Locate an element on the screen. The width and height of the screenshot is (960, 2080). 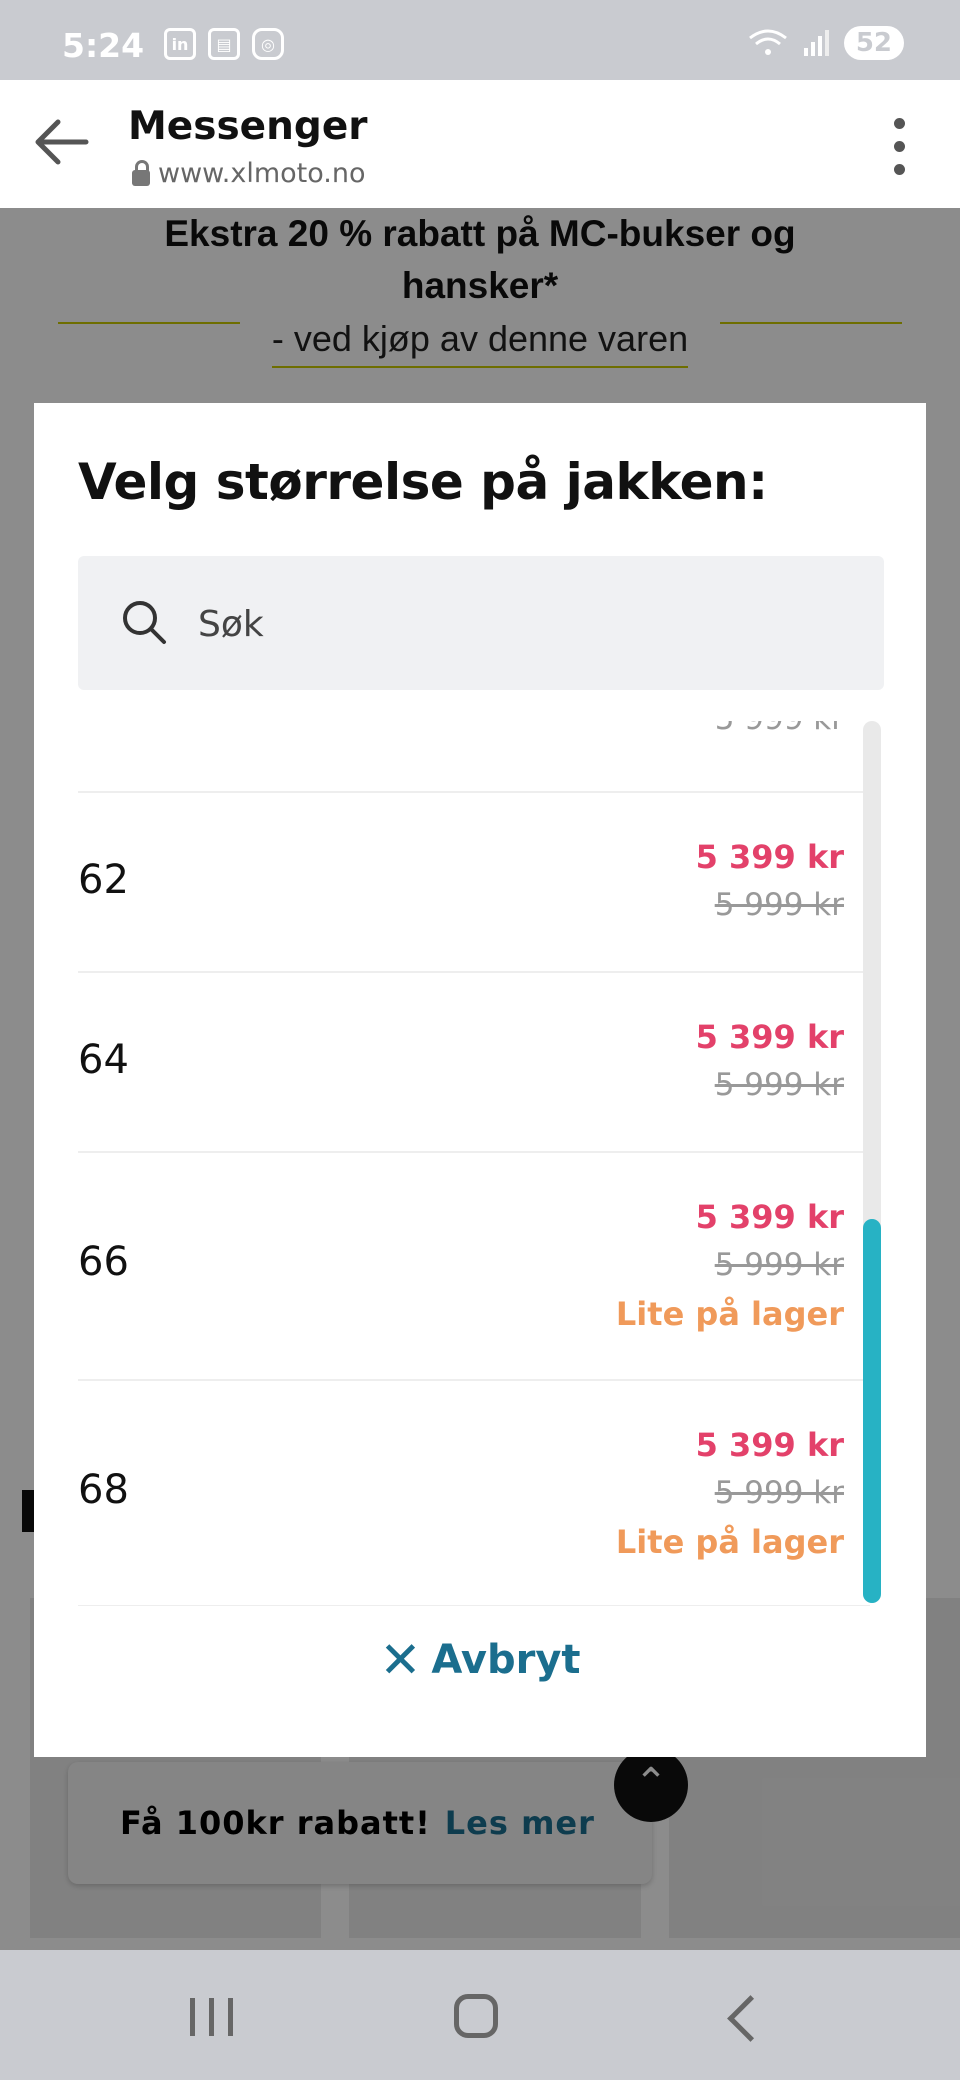
search-box is located at coordinates (481, 623).